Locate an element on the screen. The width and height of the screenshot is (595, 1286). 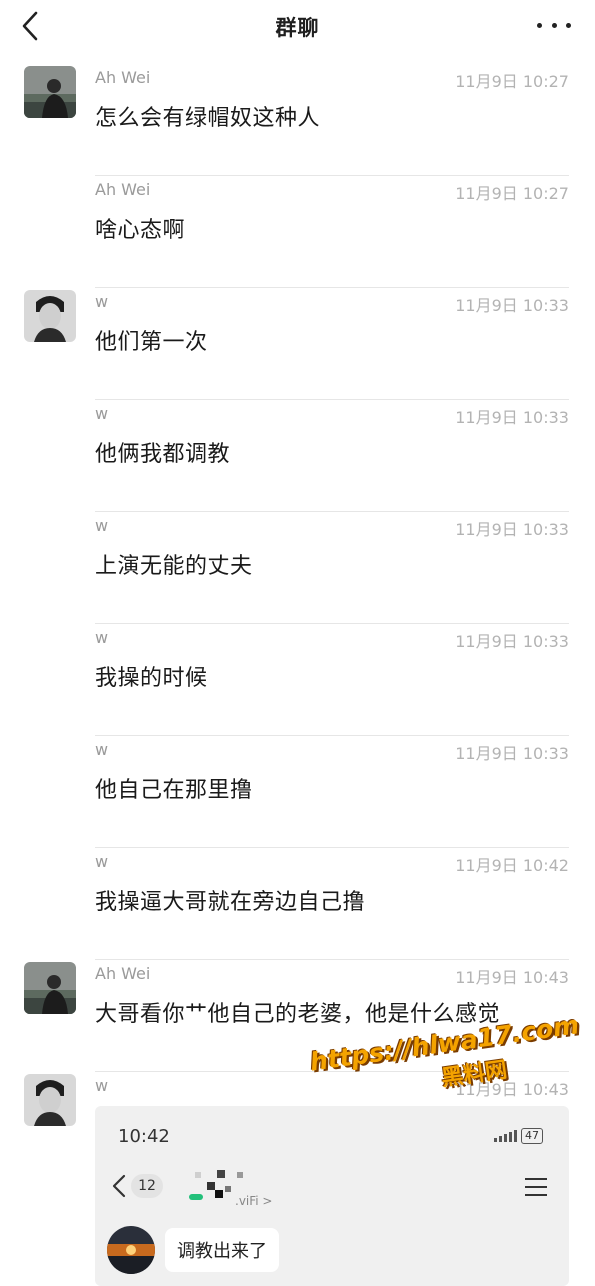
chevron-left-icon is located at coordinates (119, 1186).